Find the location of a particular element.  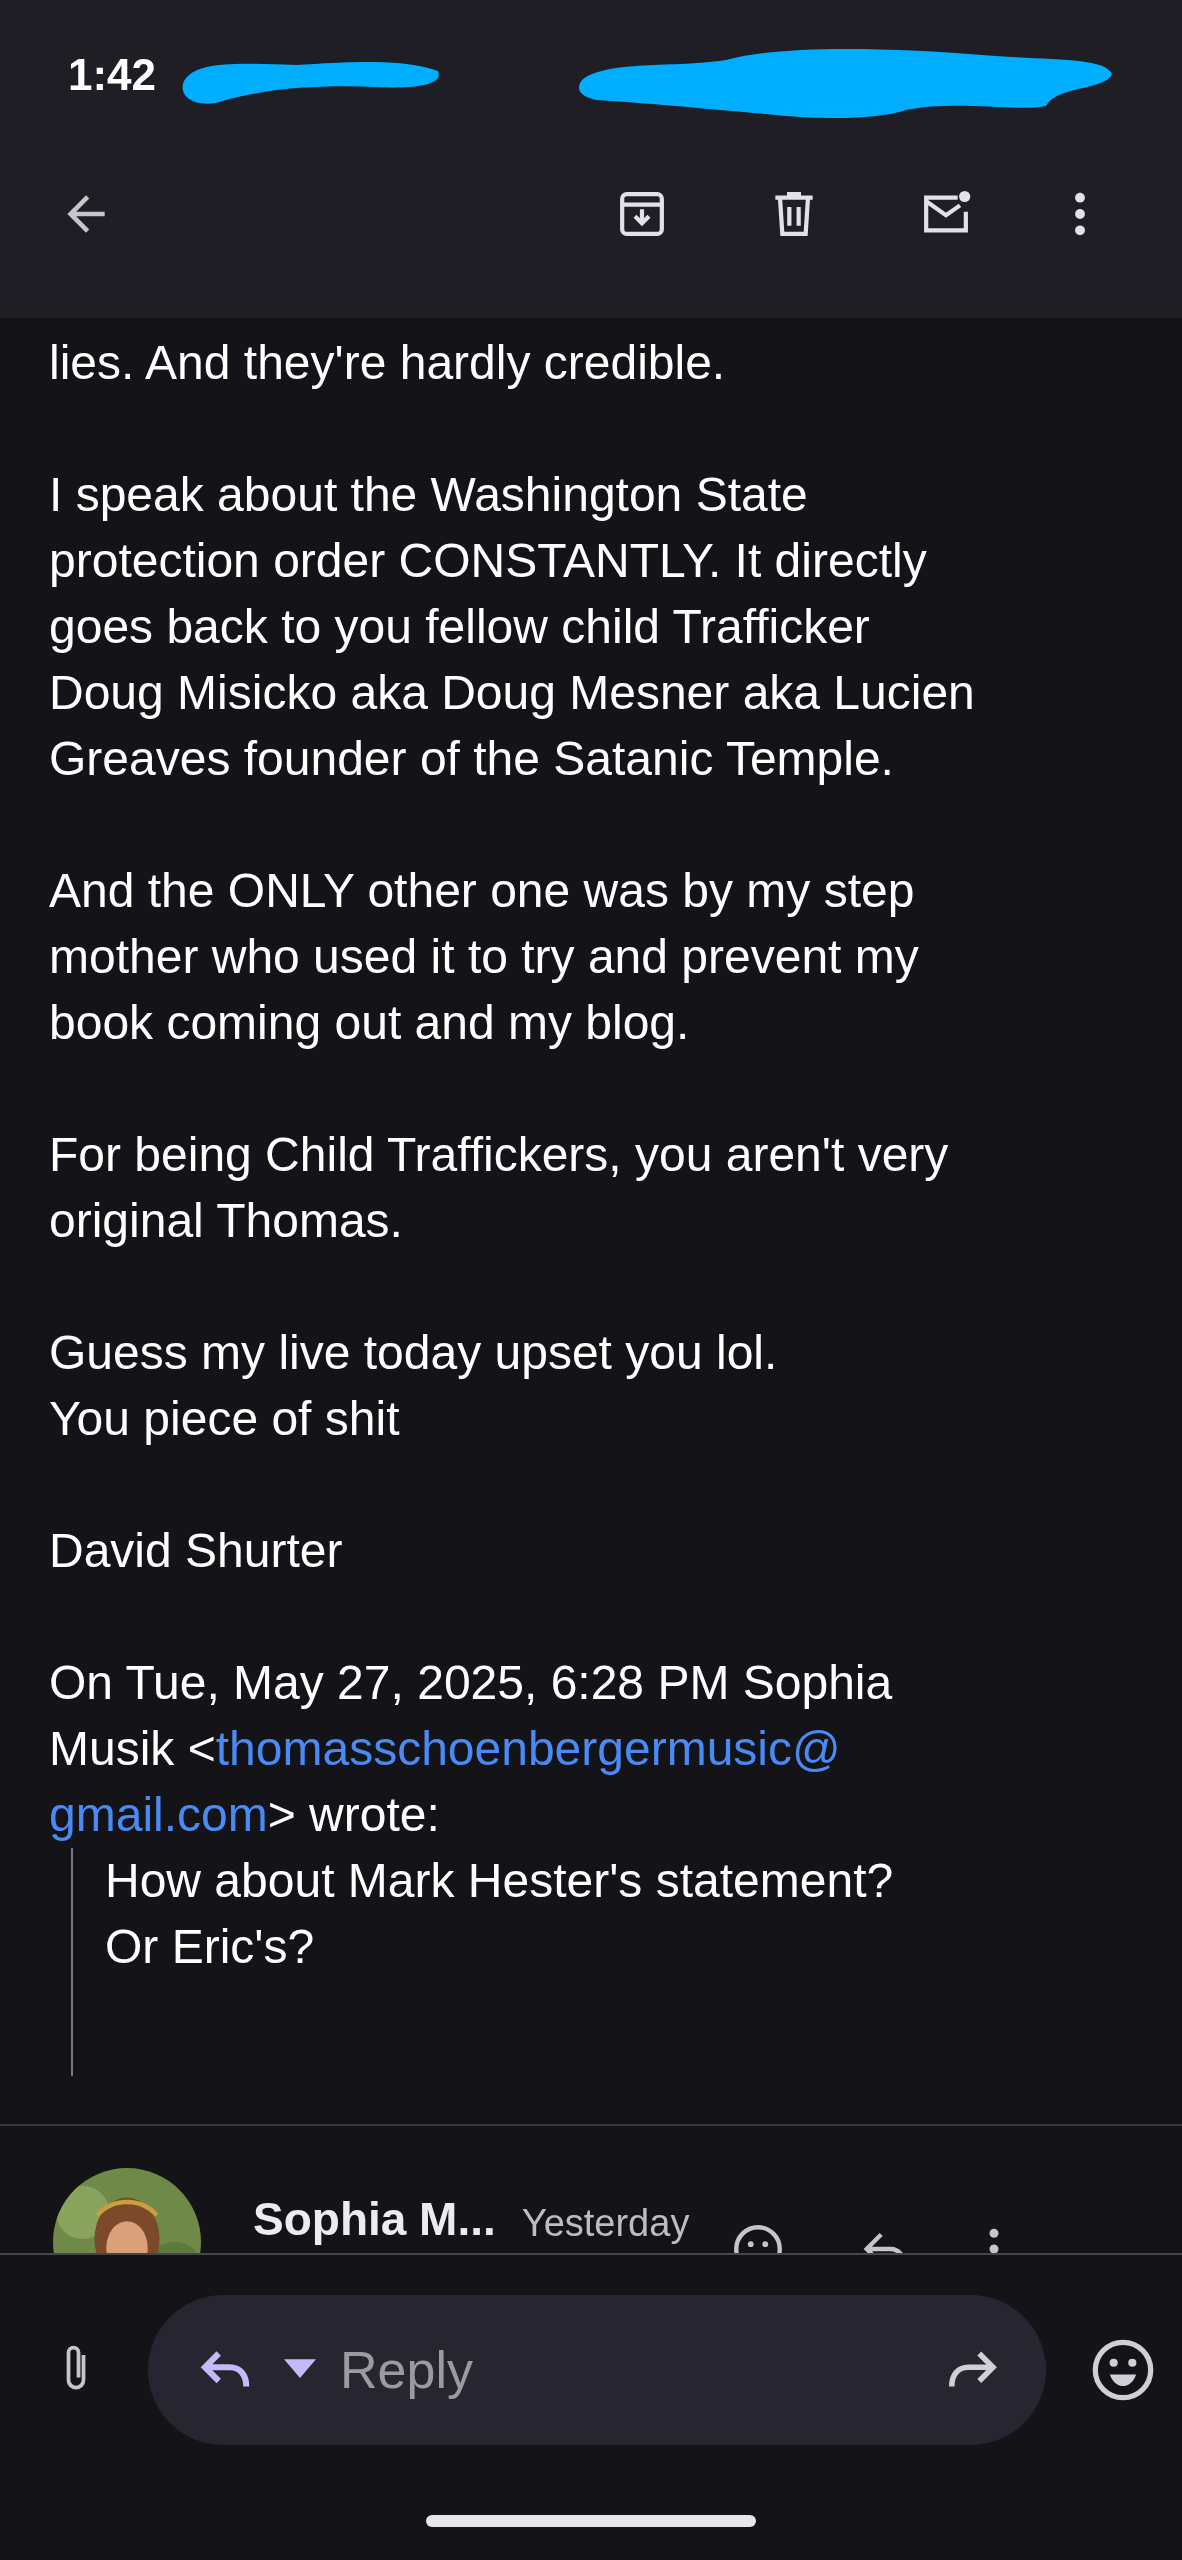

quoted-text: How about Mark Hester's statement? Or Eric's? is located at coordinates (500, 1914).